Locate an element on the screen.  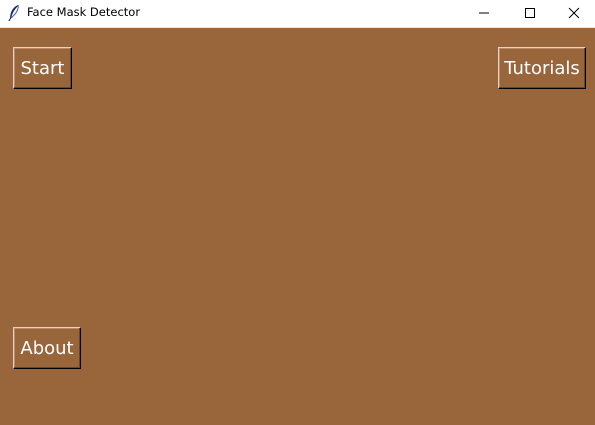
feather-icon is located at coordinates (14, 13).